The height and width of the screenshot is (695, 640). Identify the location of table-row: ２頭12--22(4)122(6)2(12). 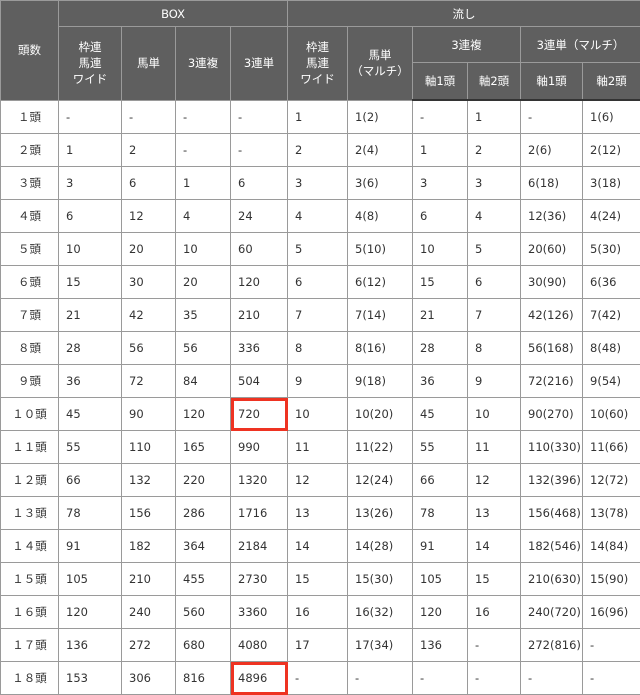
(320, 150).